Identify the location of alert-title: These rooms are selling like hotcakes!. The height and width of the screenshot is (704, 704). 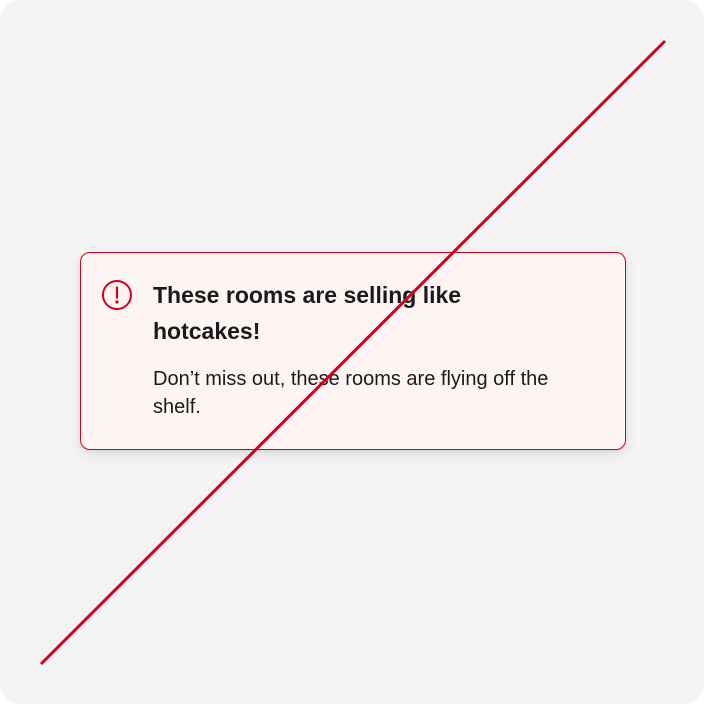
(307, 313).